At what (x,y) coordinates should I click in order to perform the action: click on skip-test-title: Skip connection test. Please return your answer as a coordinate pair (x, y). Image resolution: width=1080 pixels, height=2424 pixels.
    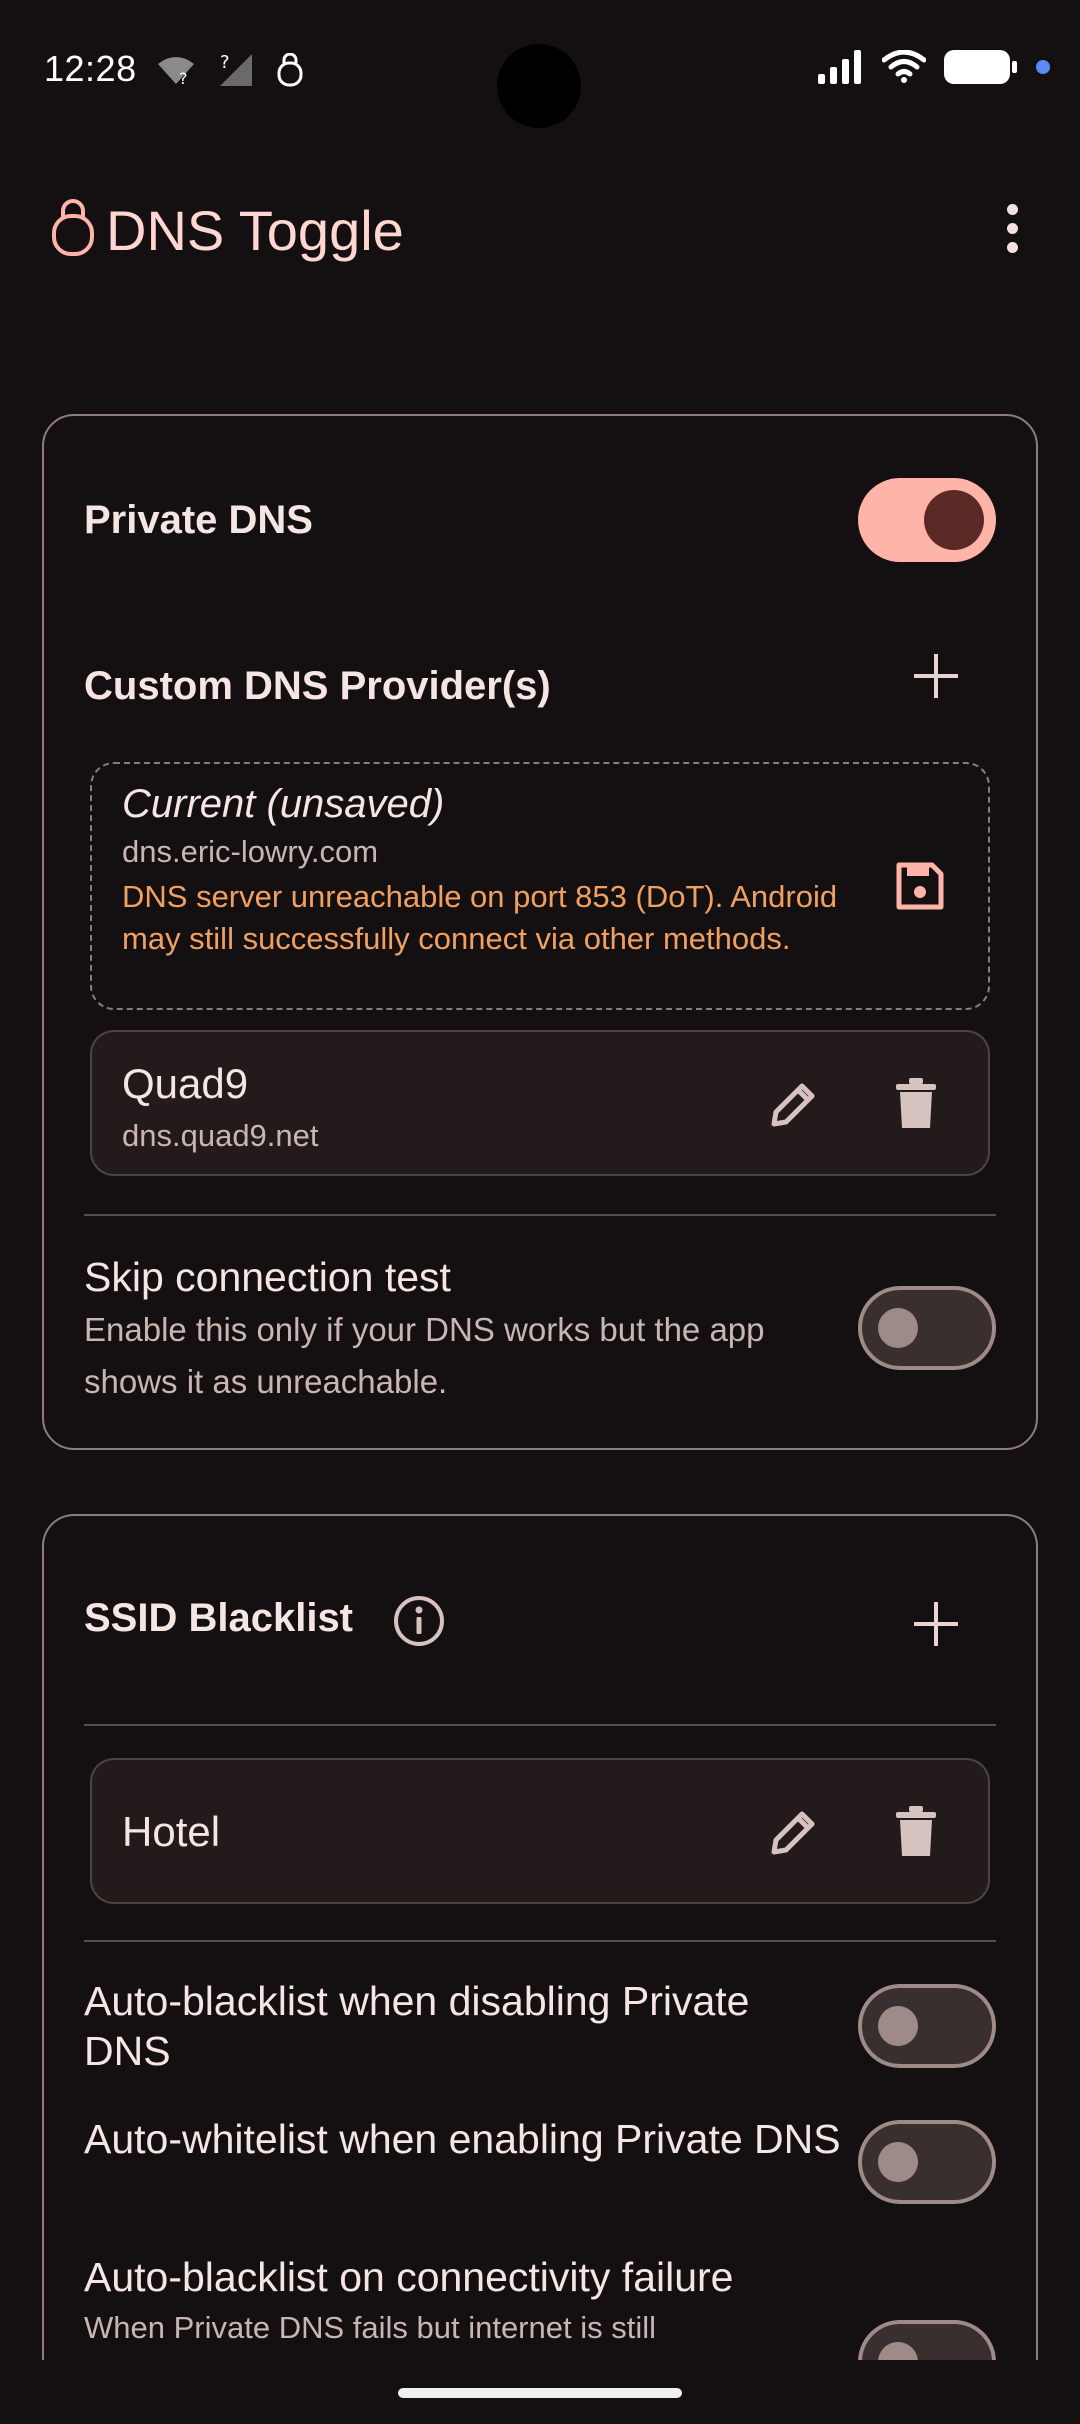
    Looking at the image, I should click on (267, 1277).